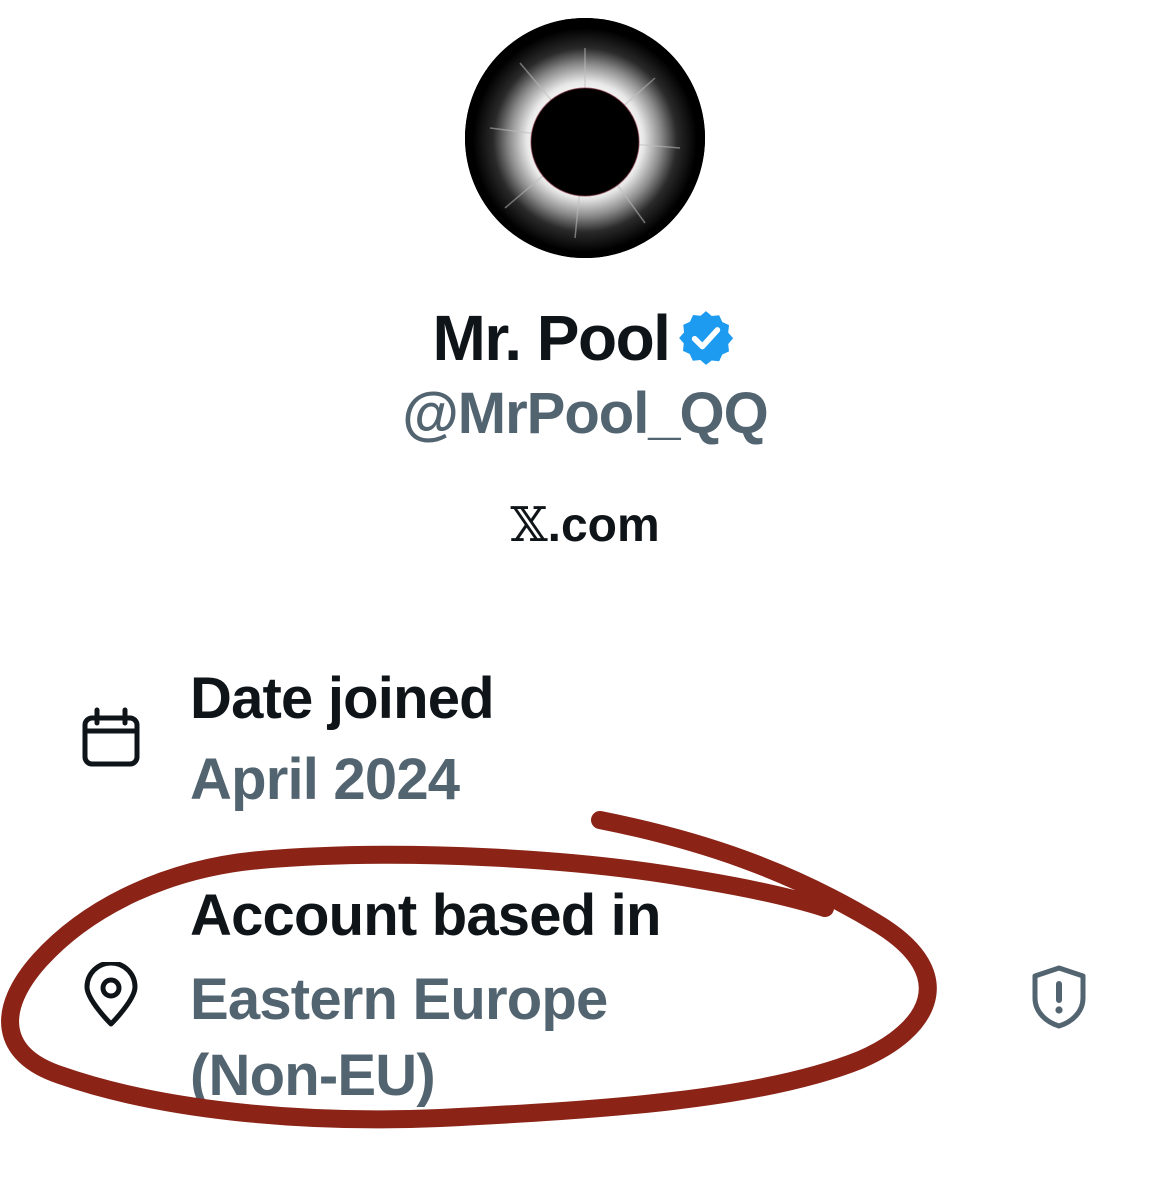 The height and width of the screenshot is (1186, 1170). Describe the element at coordinates (706, 338) in the screenshot. I see `verified-badge-icon` at that location.